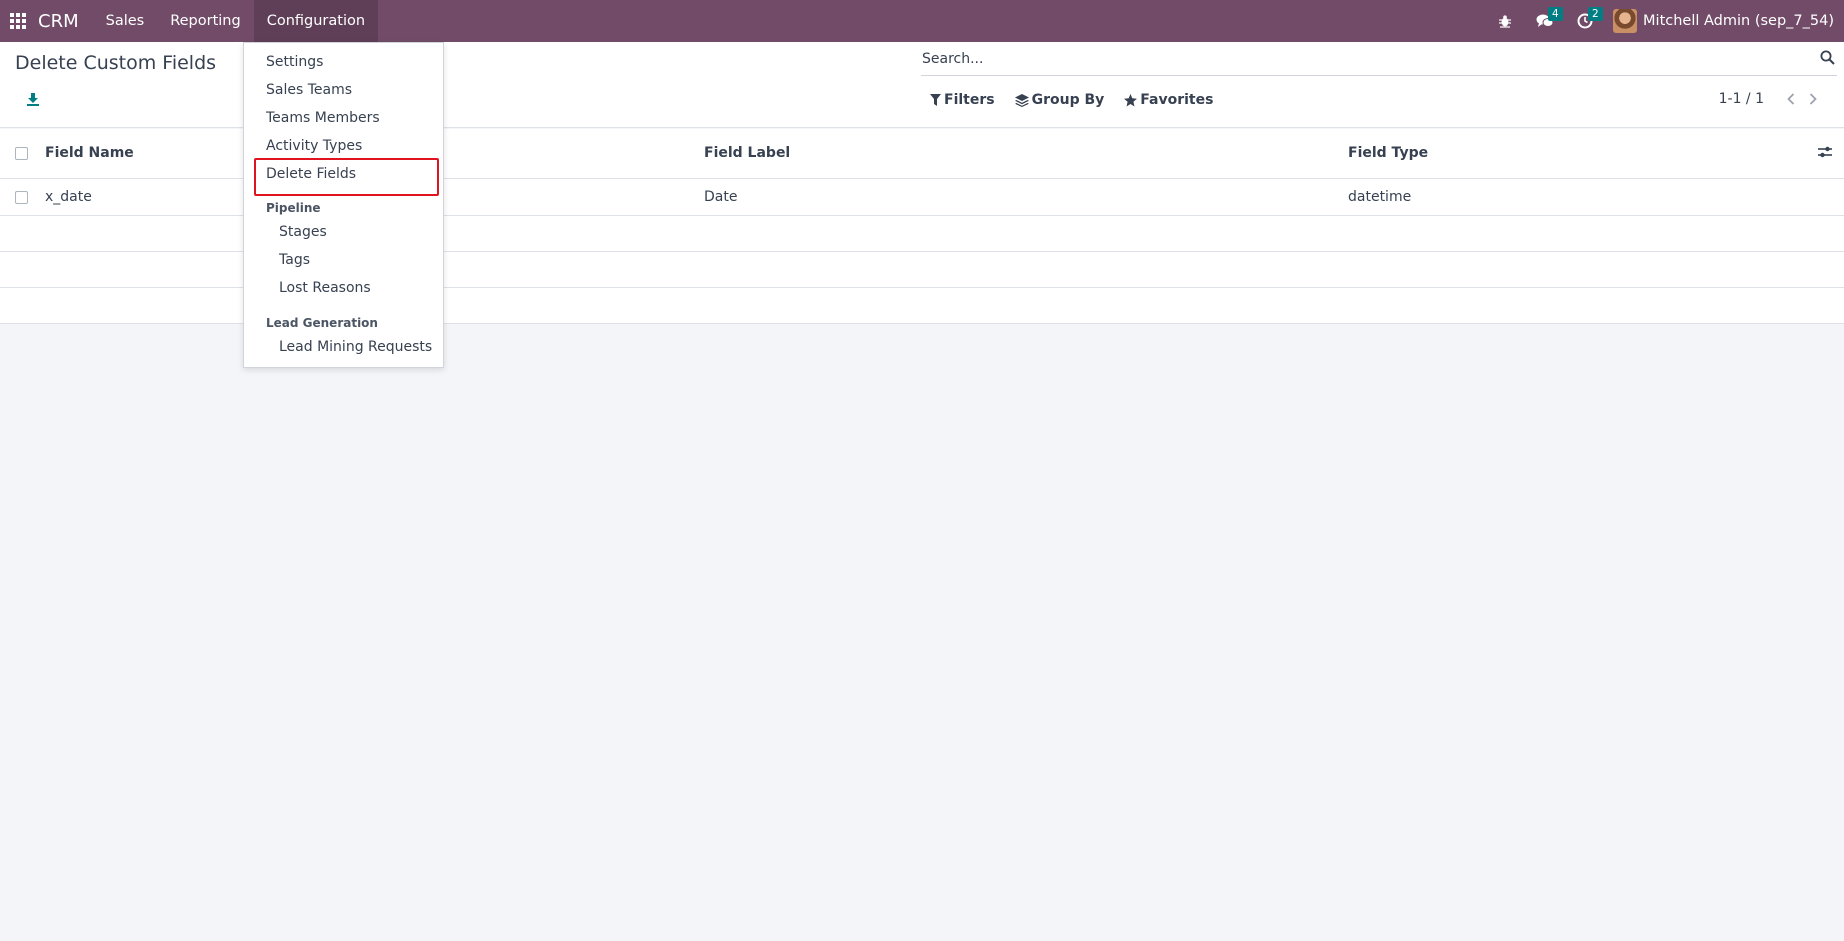 The height and width of the screenshot is (941, 1844). I want to click on menu-section-lead-generation: Lead Generation, so click(322, 323).